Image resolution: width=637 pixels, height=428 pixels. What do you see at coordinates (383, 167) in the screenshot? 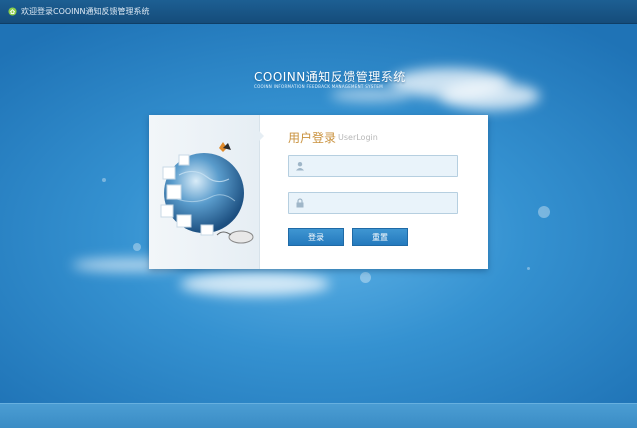
I see `username-input` at bounding box center [383, 167].